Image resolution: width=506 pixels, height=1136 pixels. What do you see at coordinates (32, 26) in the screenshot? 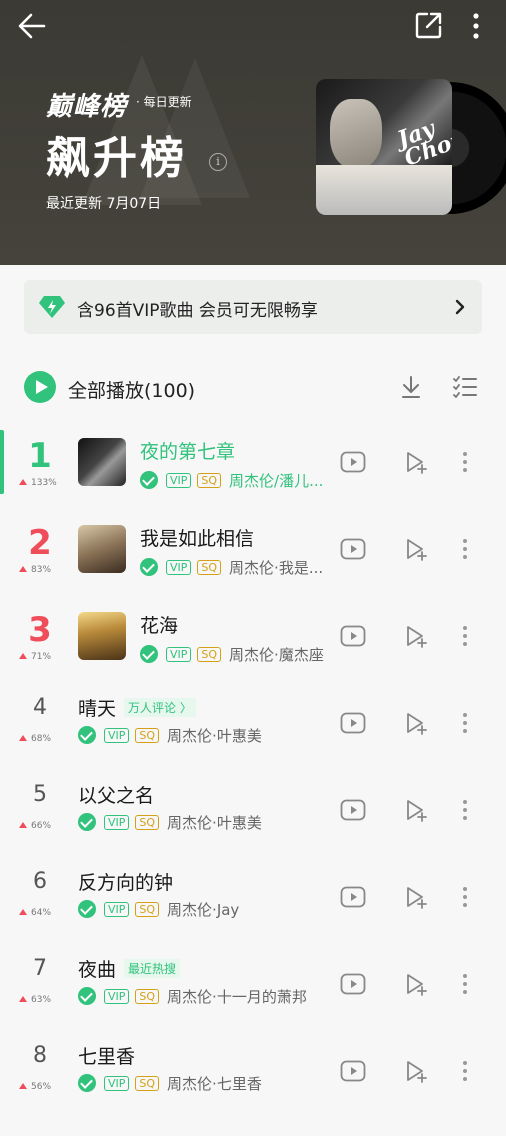
I see `back-arrow-icon` at bounding box center [32, 26].